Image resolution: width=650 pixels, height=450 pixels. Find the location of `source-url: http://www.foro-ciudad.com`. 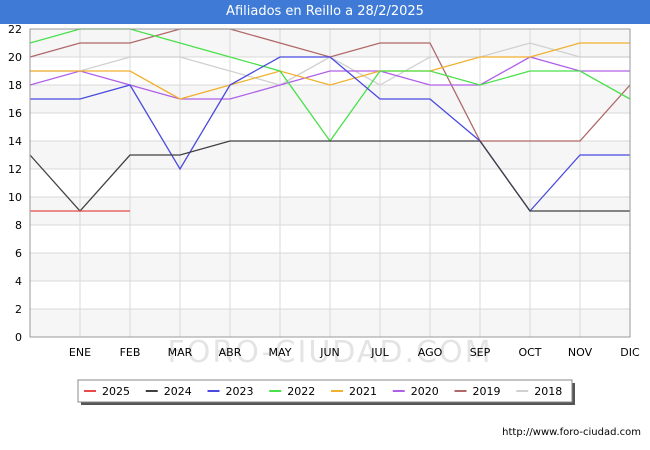

source-url: http://www.foro-ciudad.com is located at coordinates (571, 432).